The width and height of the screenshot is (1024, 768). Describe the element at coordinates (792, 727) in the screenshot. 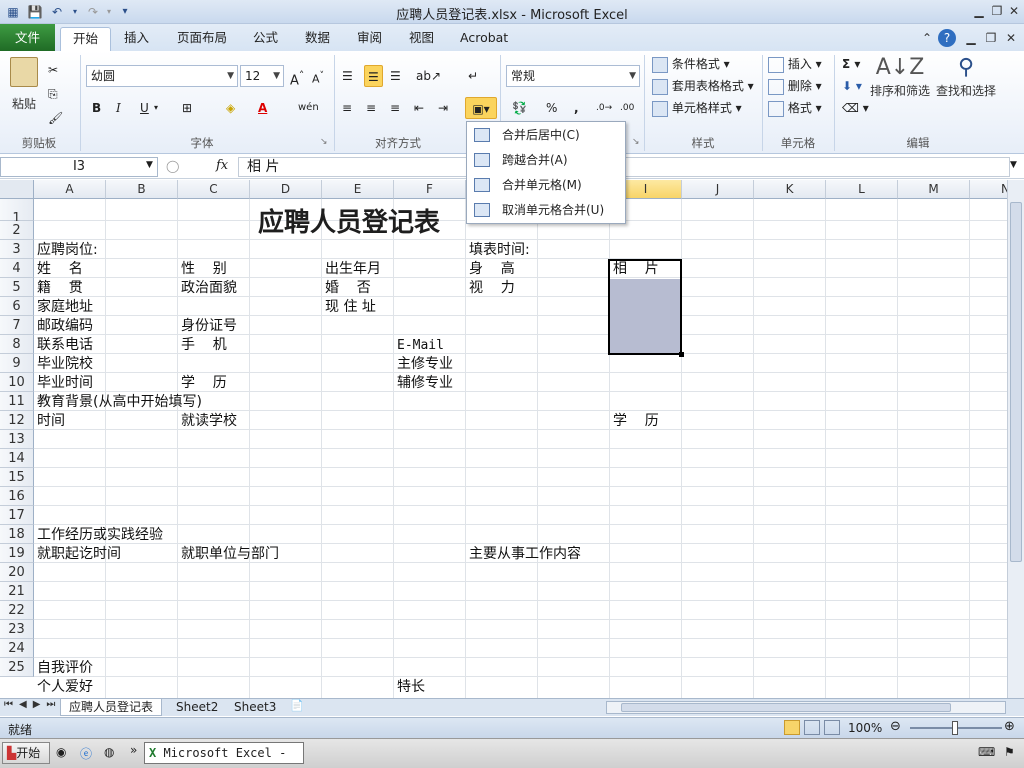

I see `normal-view-icon` at that location.